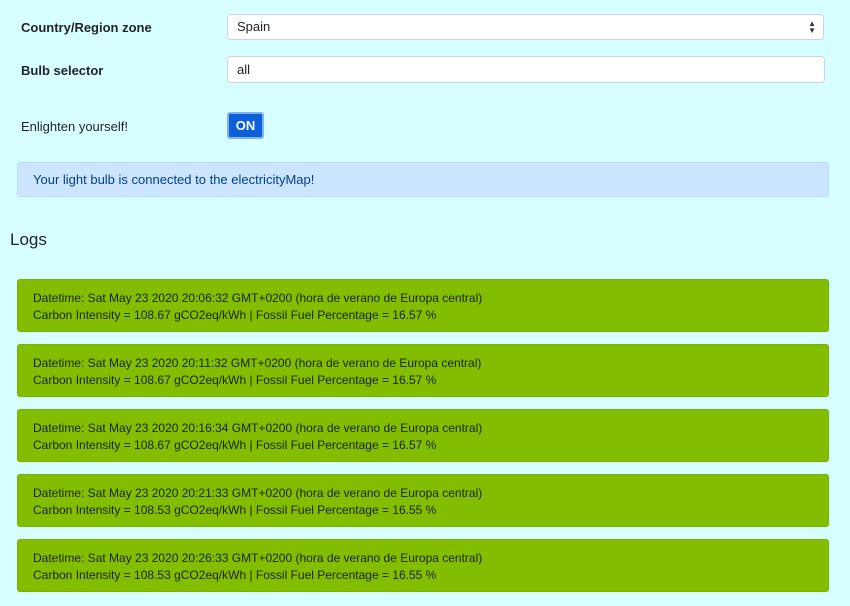 The image size is (850, 606). I want to click on logs-title: Logs, so click(28, 239).